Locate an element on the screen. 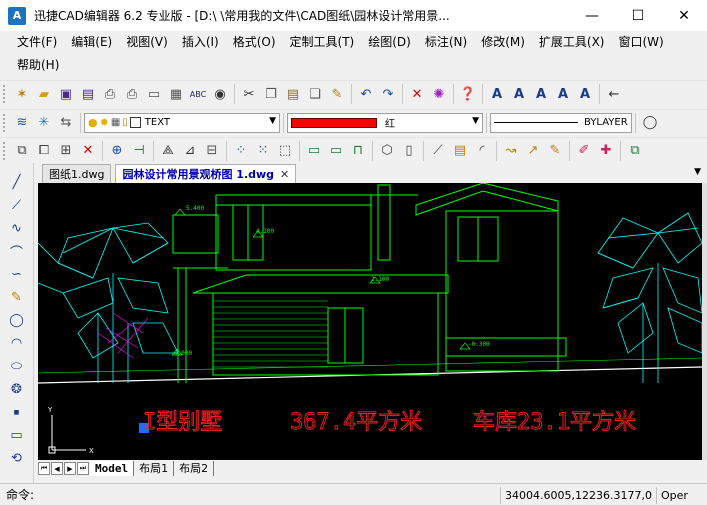 The image size is (707, 505). circle-icon: ◯ is located at coordinates (17, 320).